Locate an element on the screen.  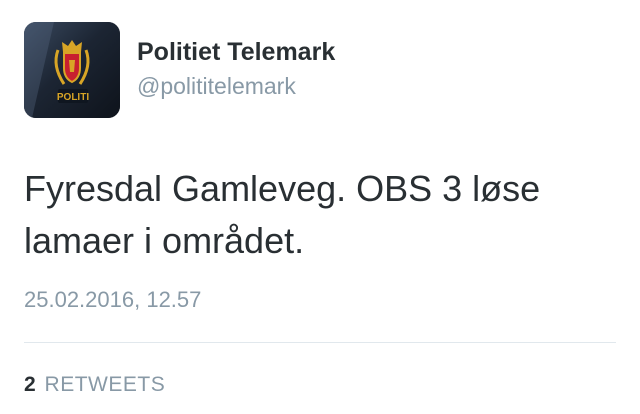
tweet-timestamp: 25.02.2016, 12.57 is located at coordinates (112, 300).